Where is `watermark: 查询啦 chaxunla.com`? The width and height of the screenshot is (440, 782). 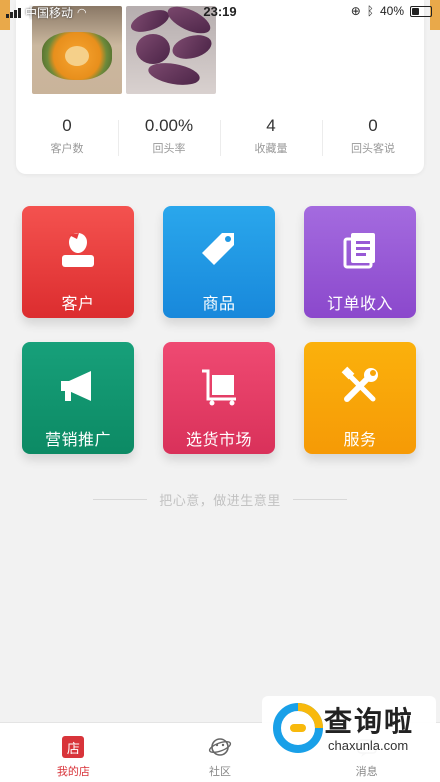 watermark: 查询啦 chaxunla.com is located at coordinates (349, 728).